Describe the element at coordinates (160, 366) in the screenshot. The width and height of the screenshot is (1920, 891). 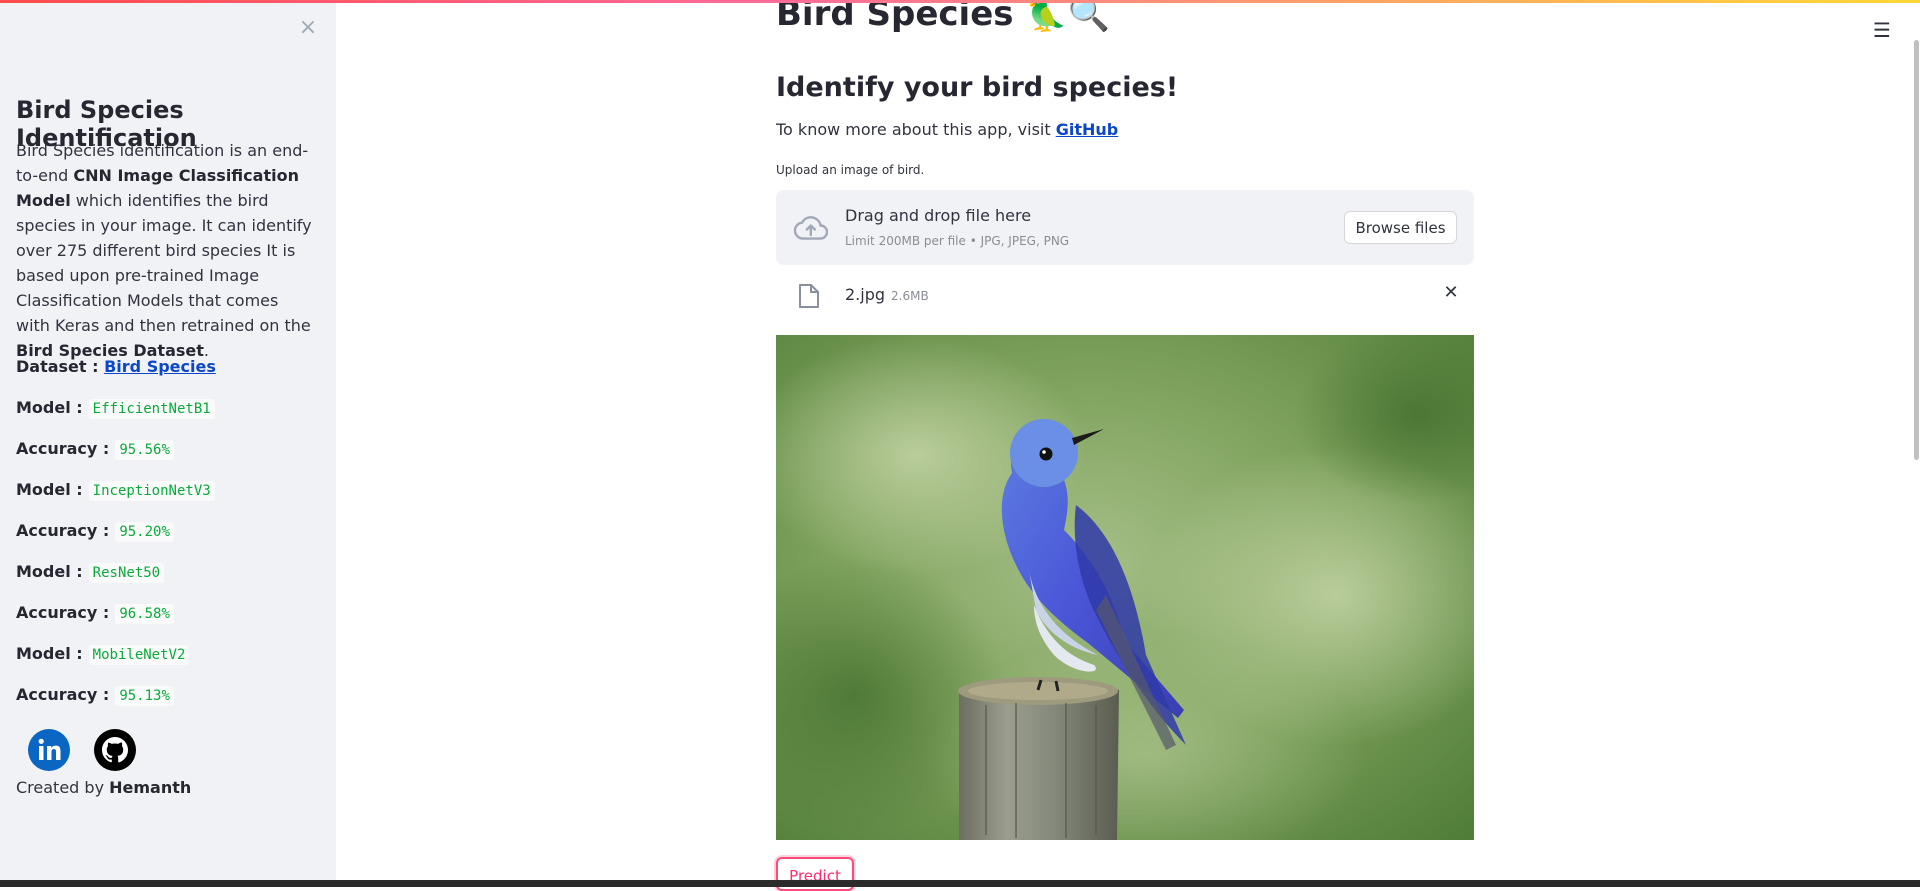
I see `dataset-link: Bird Species` at that location.